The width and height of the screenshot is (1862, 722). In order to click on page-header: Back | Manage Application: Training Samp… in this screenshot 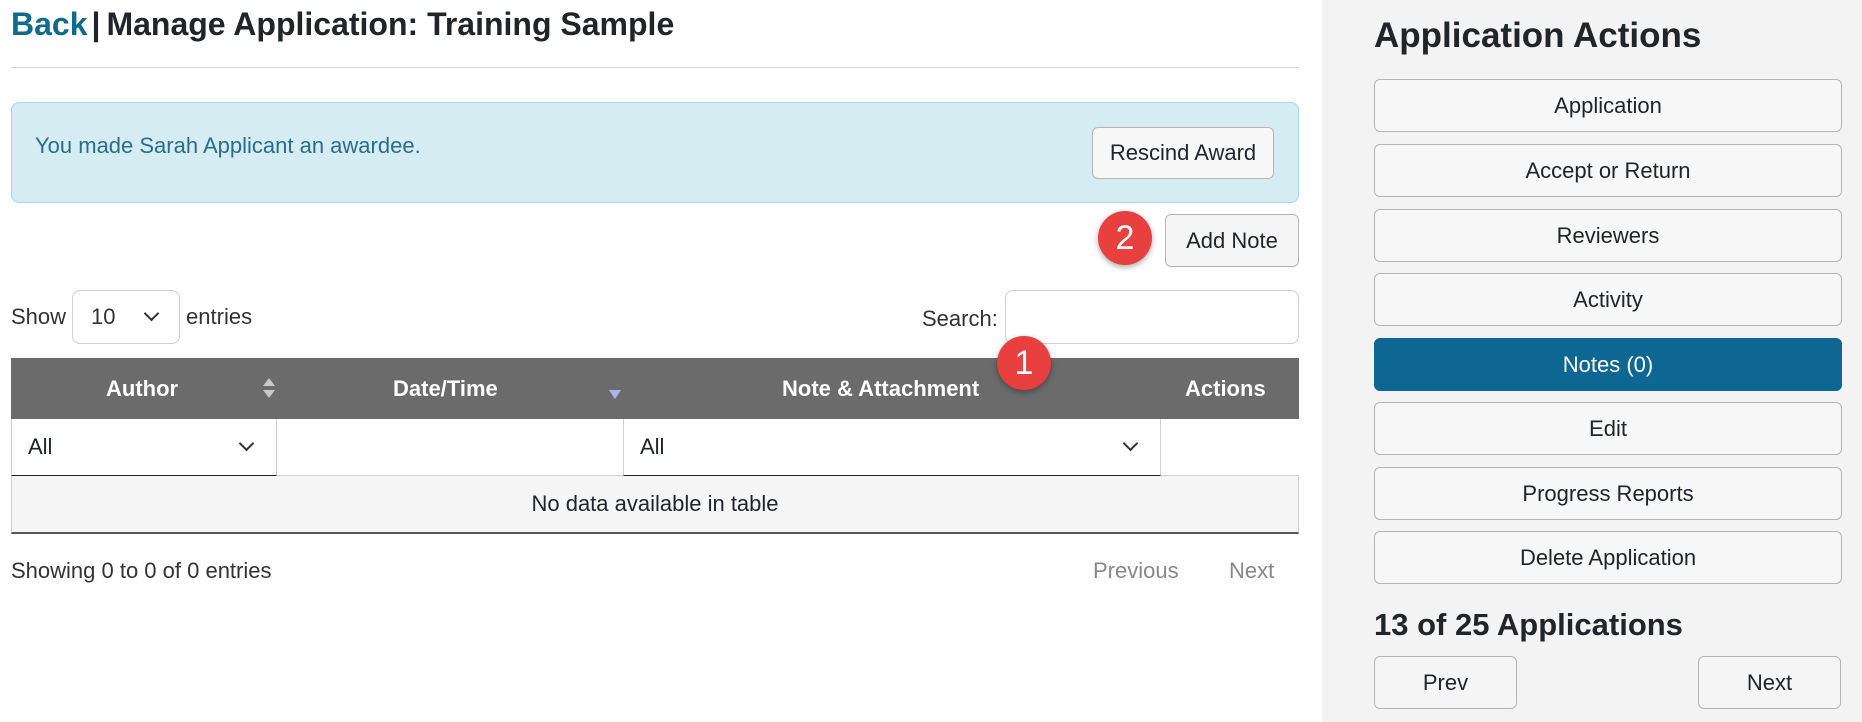, I will do `click(342, 26)`.